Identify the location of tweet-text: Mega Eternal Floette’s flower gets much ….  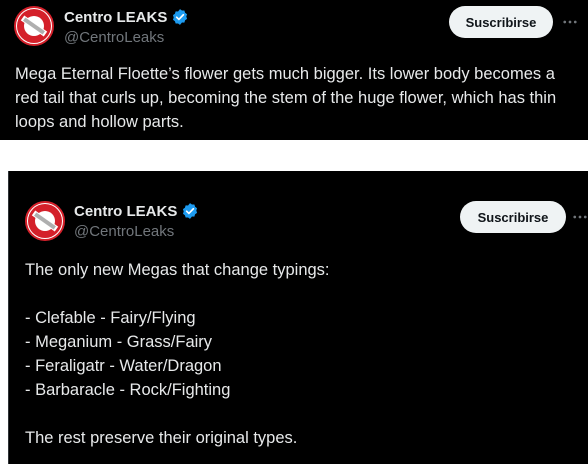
(285, 98).